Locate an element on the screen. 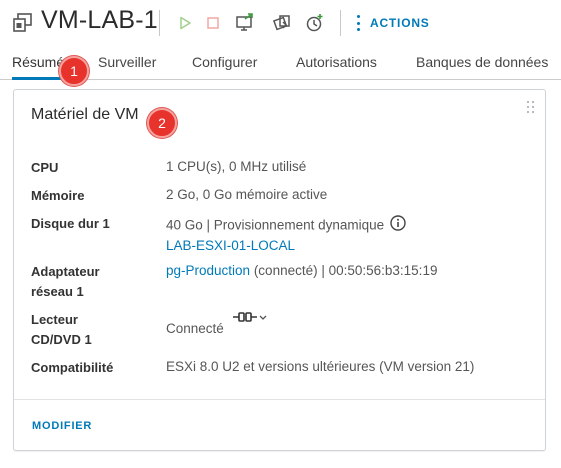 This screenshot has width=561, height=468. cdrom-label-line1: Lecteur is located at coordinates (54, 319).